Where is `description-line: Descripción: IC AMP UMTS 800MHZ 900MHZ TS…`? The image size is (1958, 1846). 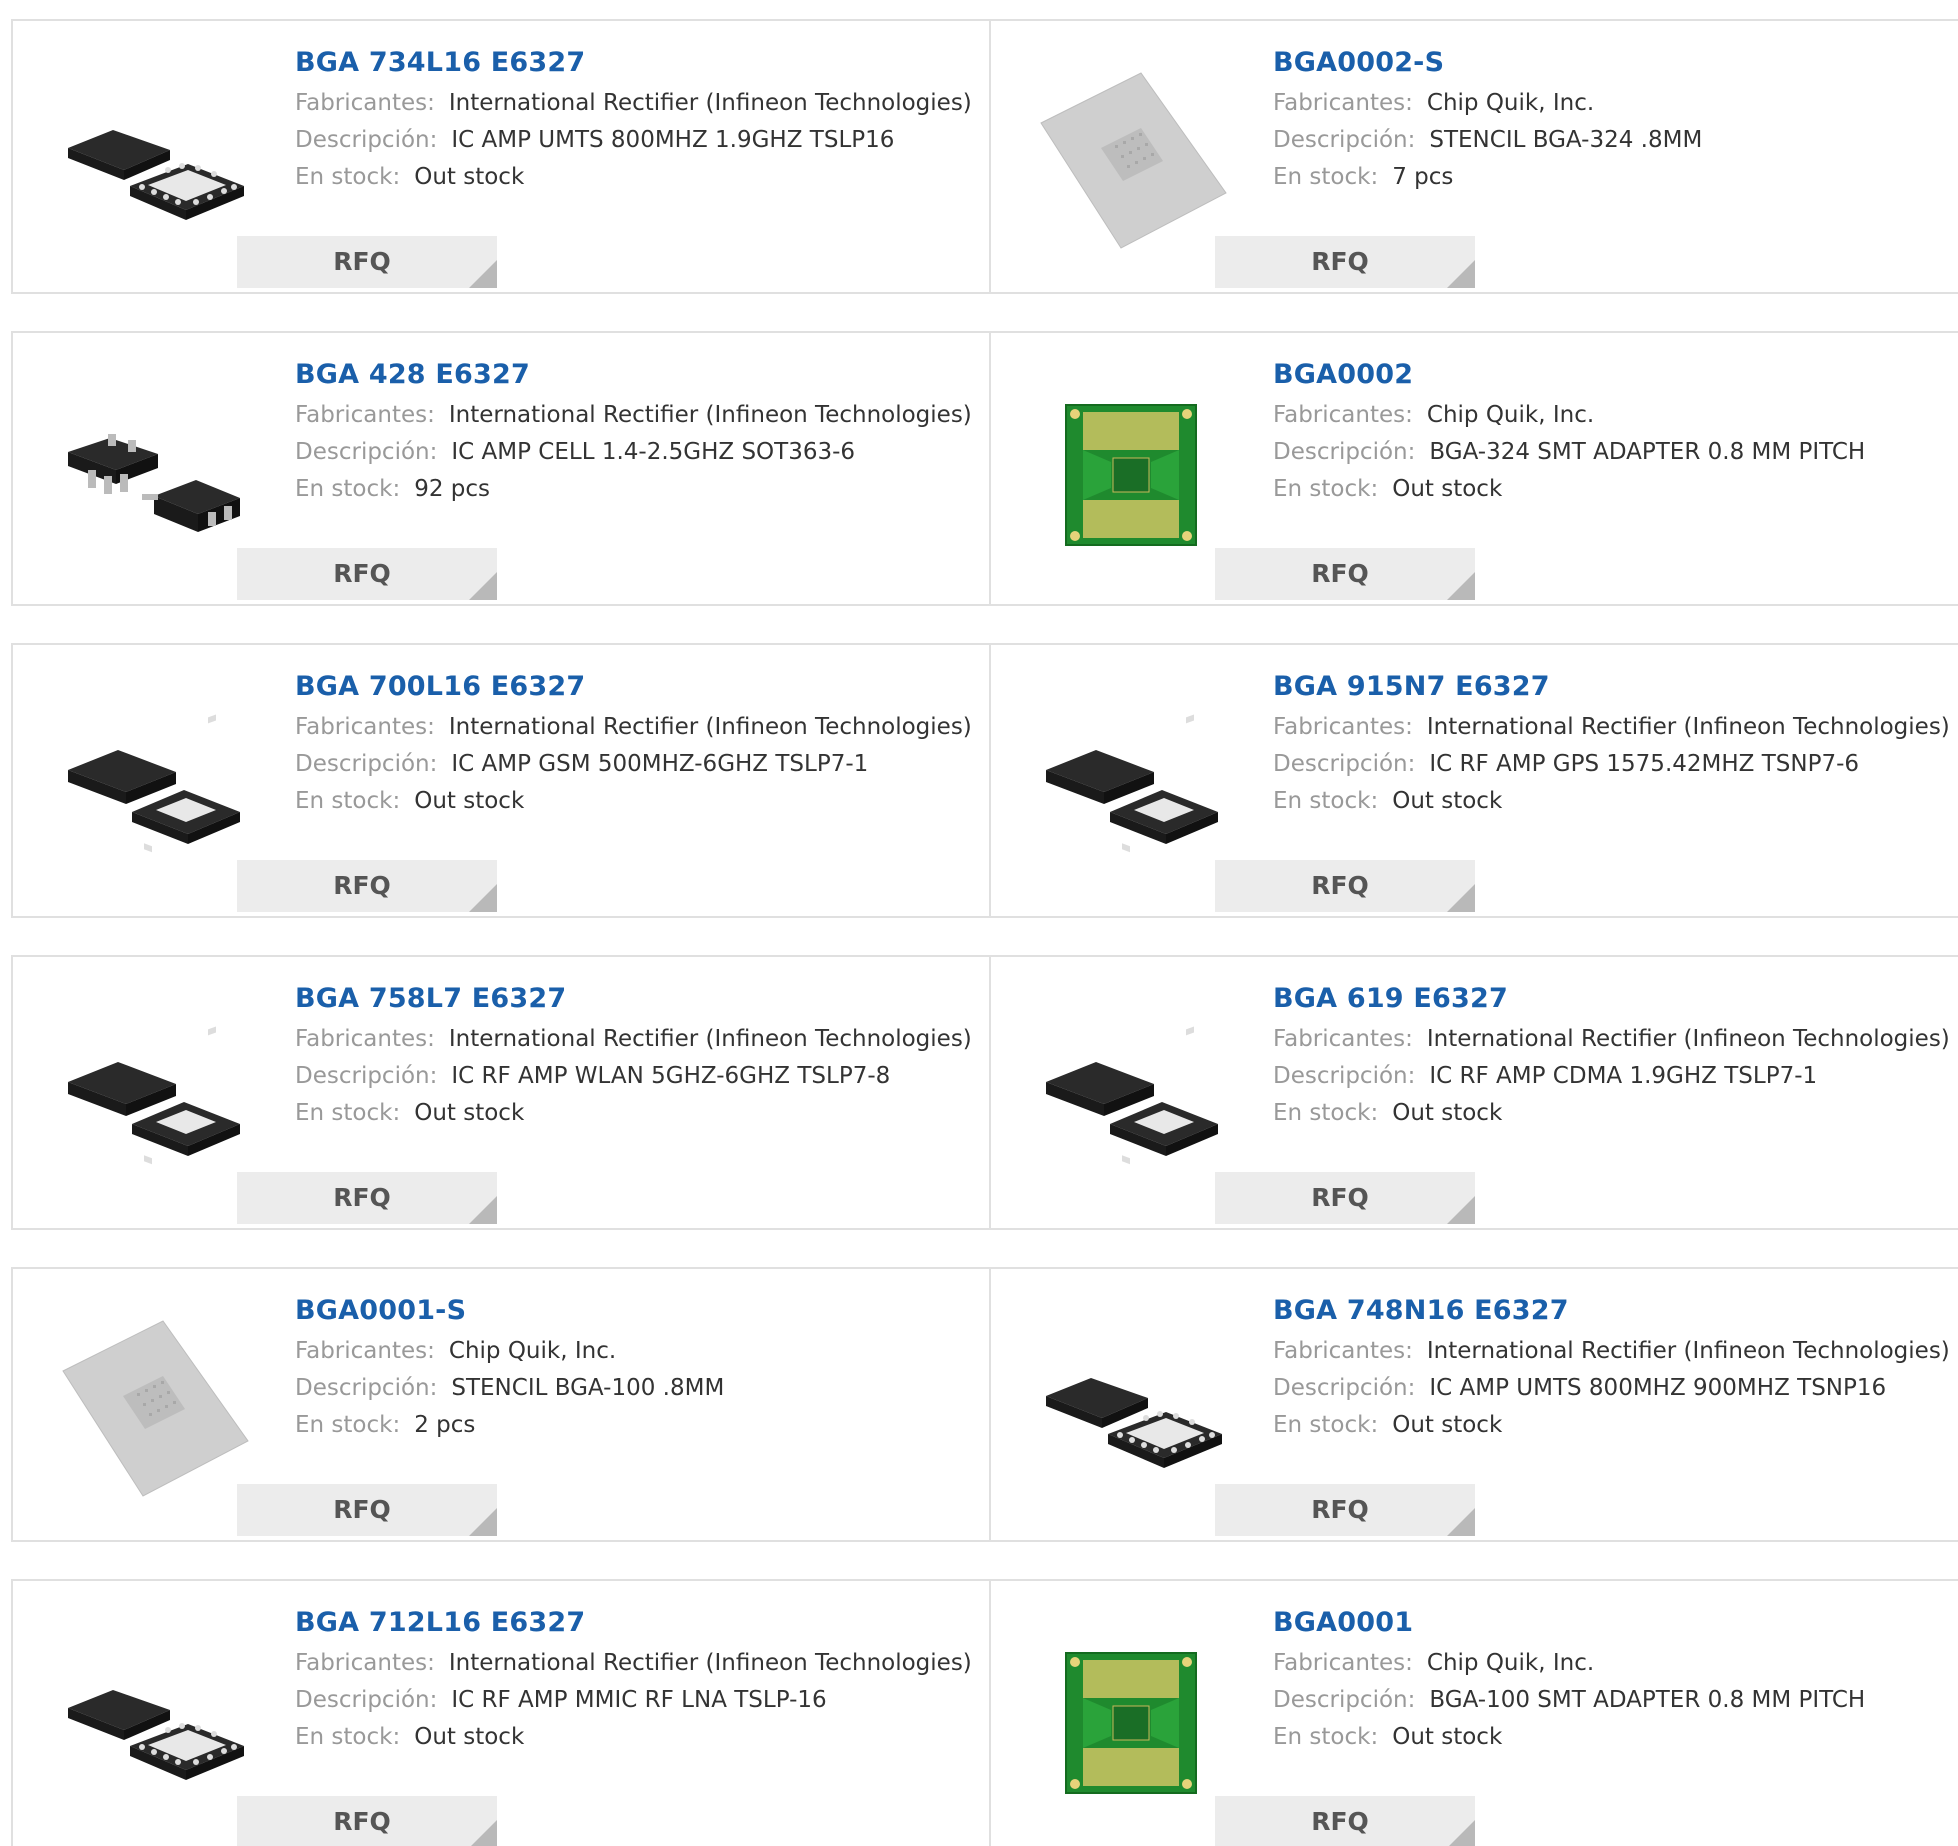
description-line: Descripción: IC AMP UMTS 800MHZ 900MHZ TS… is located at coordinates (1615, 1388).